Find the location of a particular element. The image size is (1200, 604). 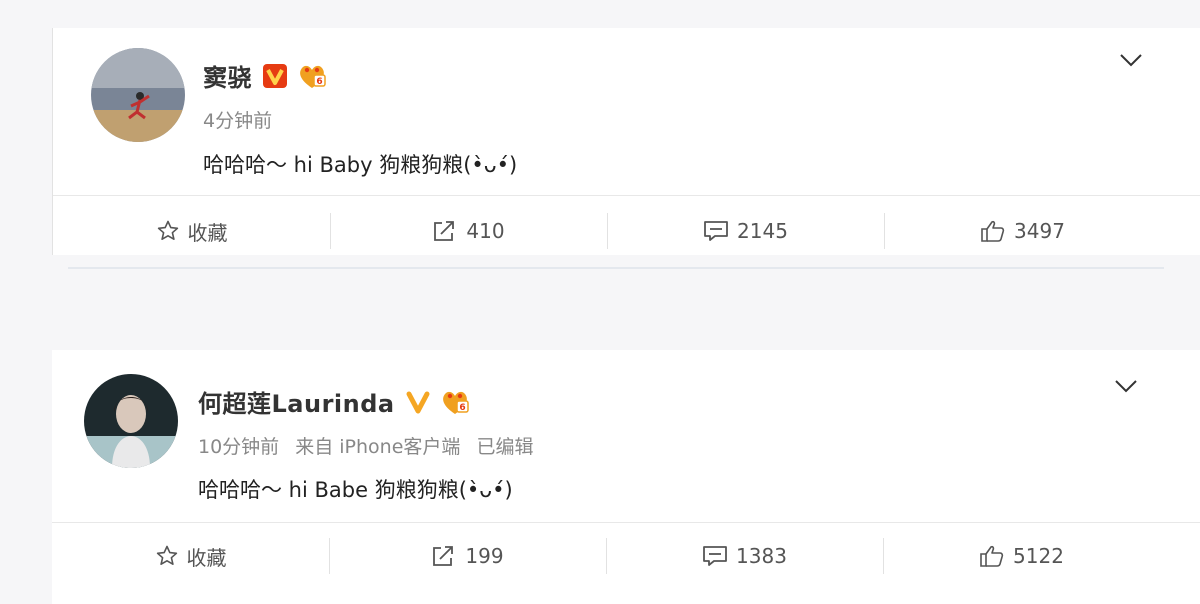

comment-button: 2145 is located at coordinates (745, 231).